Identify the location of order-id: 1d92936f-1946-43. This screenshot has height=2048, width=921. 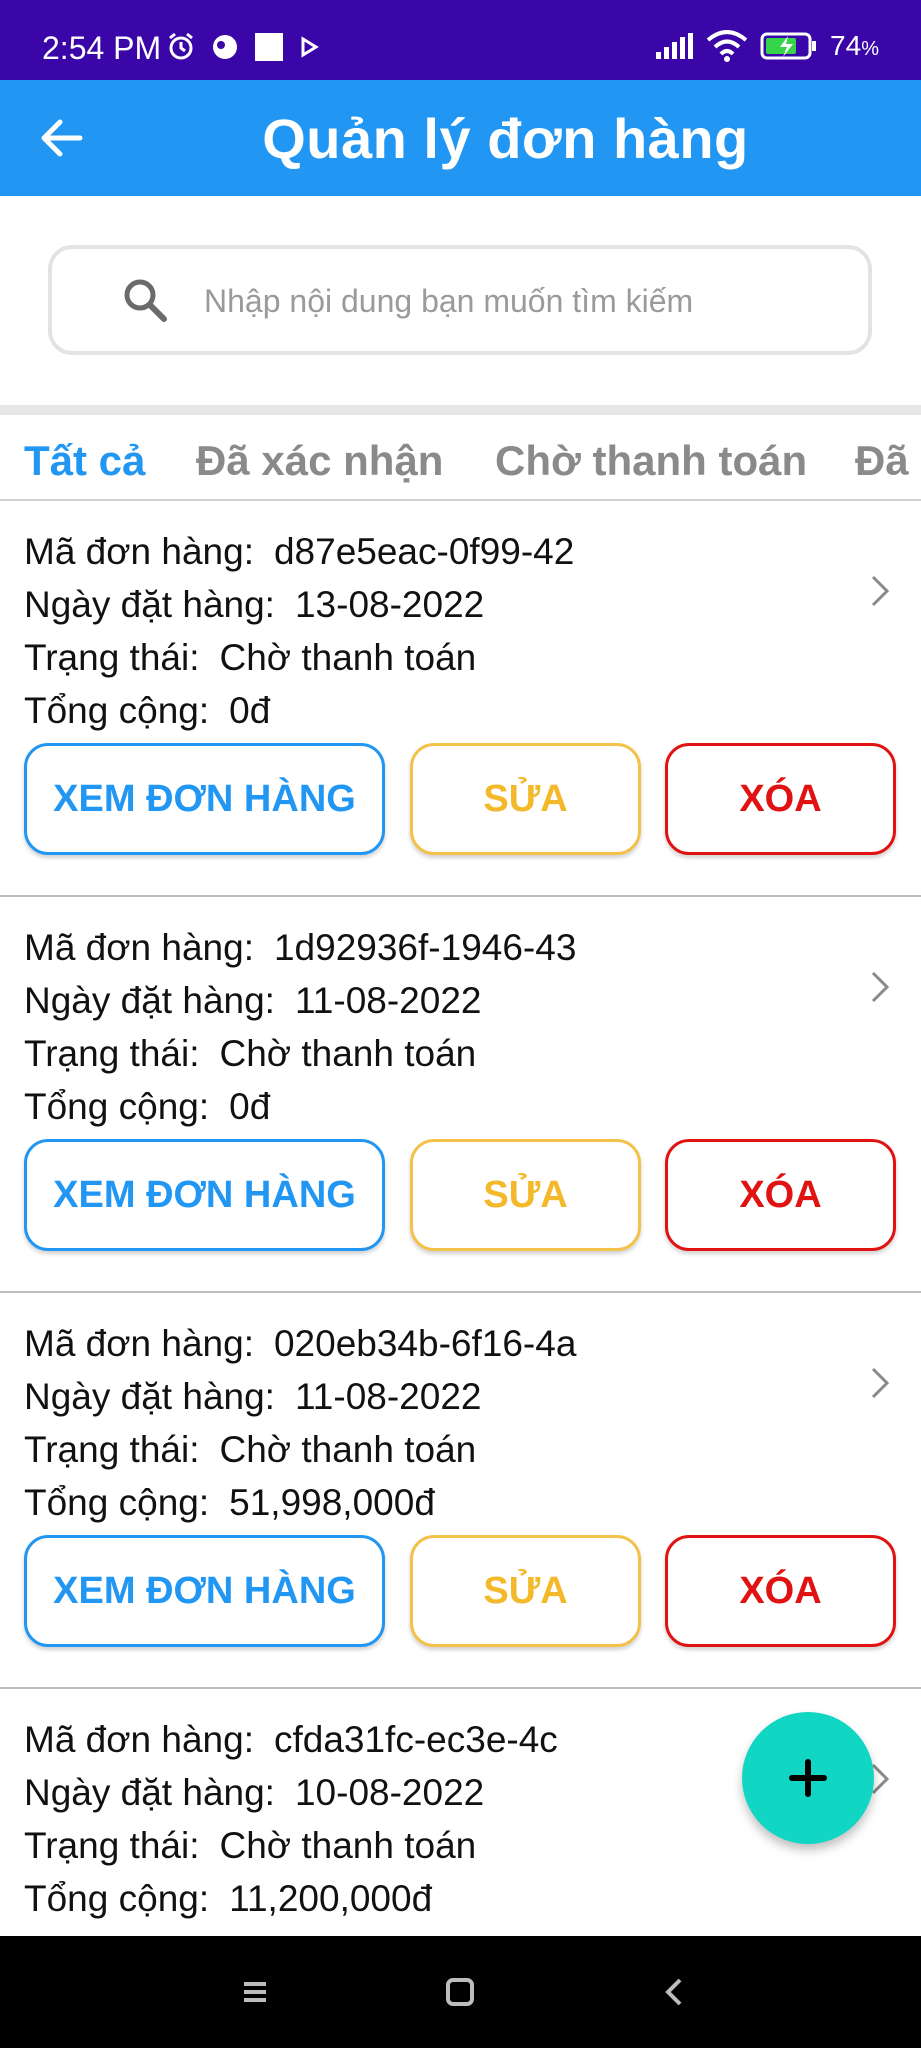
(425, 947).